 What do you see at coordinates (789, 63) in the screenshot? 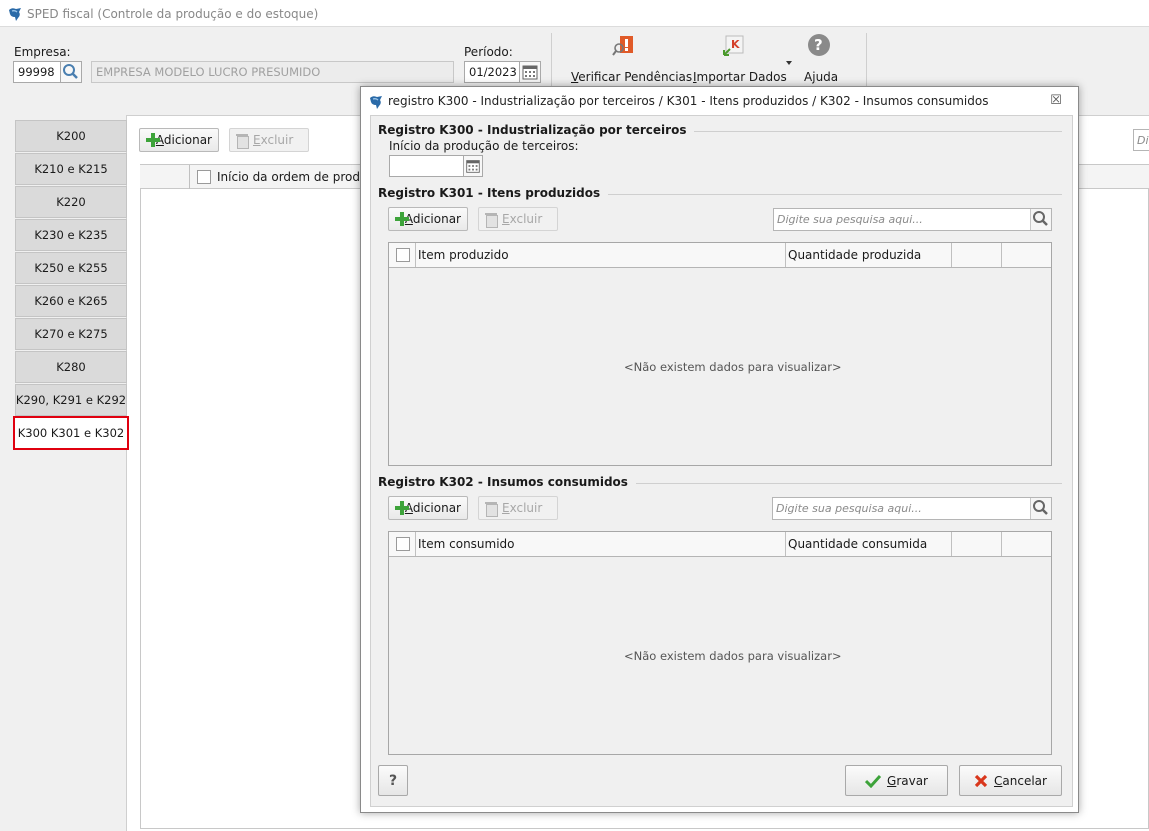
I see `dropdown-arrow-icon` at bounding box center [789, 63].